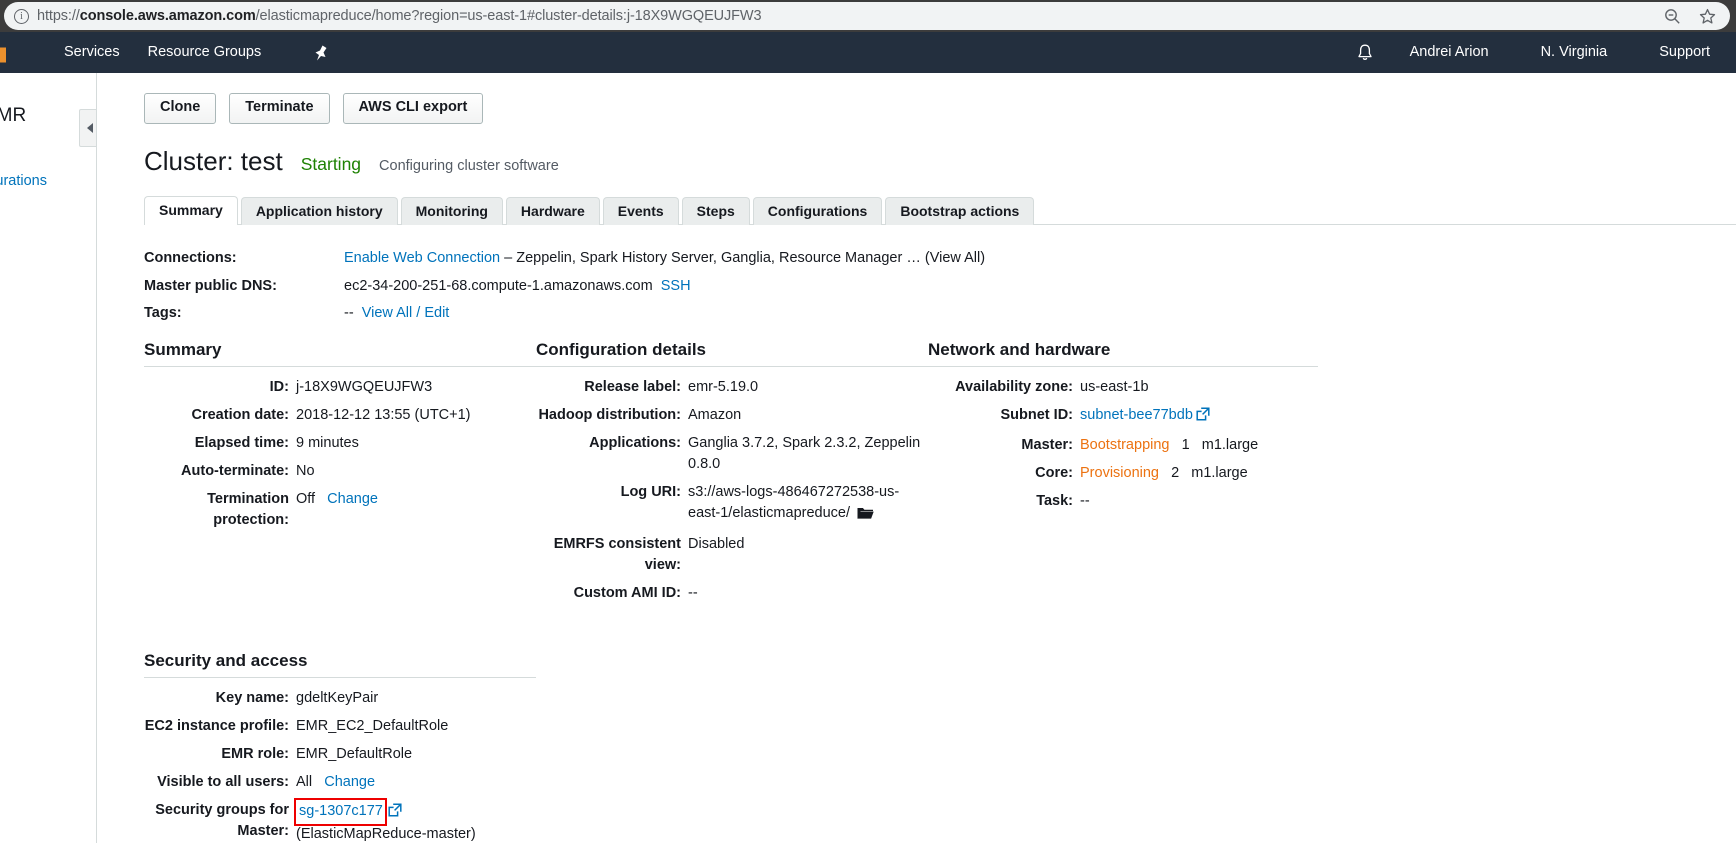 This screenshot has height=843, width=1736. I want to click on security-row-key-name: Key name: gdeltKeyPair, so click(340, 698).